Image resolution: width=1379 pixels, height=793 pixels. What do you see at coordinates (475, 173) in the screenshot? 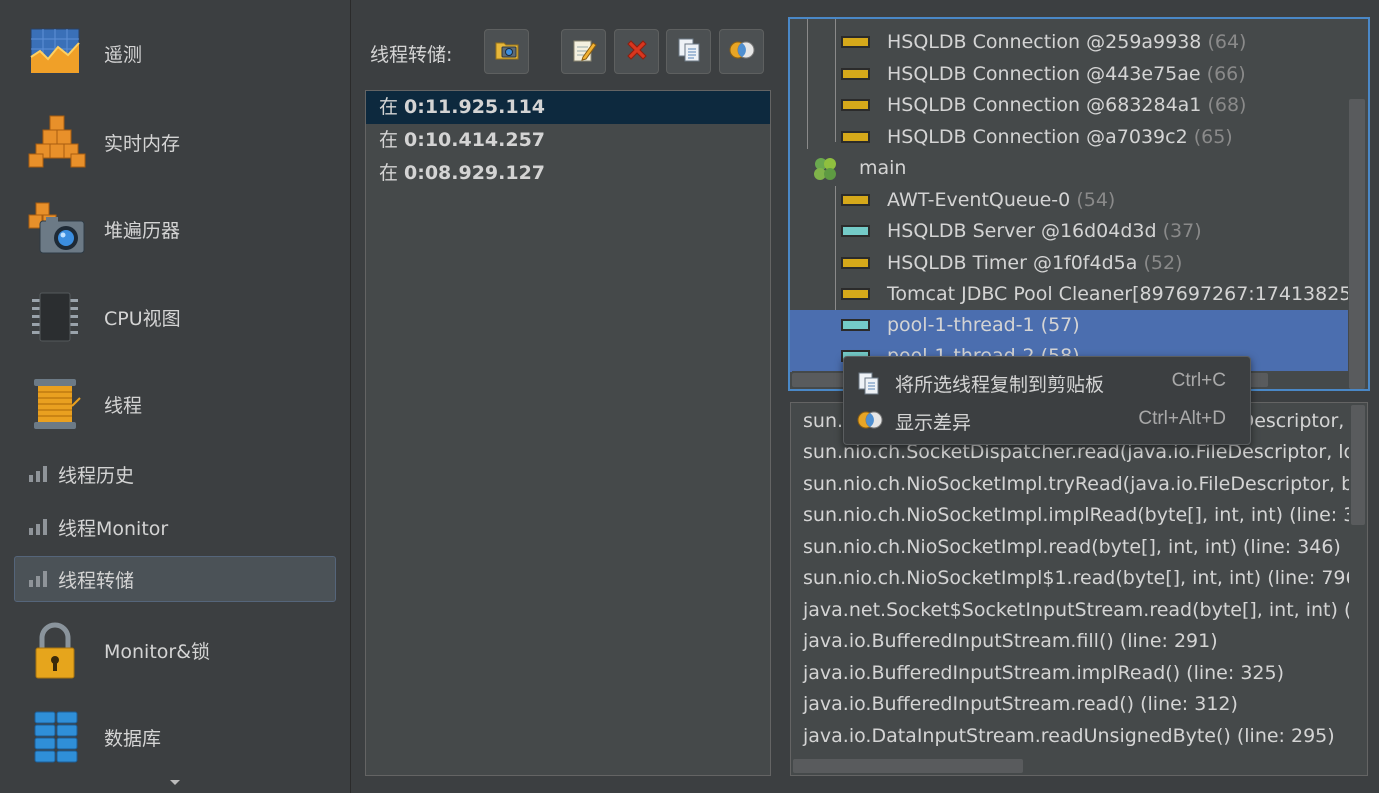
I see `dump-time: 0:08.929.127` at bounding box center [475, 173].